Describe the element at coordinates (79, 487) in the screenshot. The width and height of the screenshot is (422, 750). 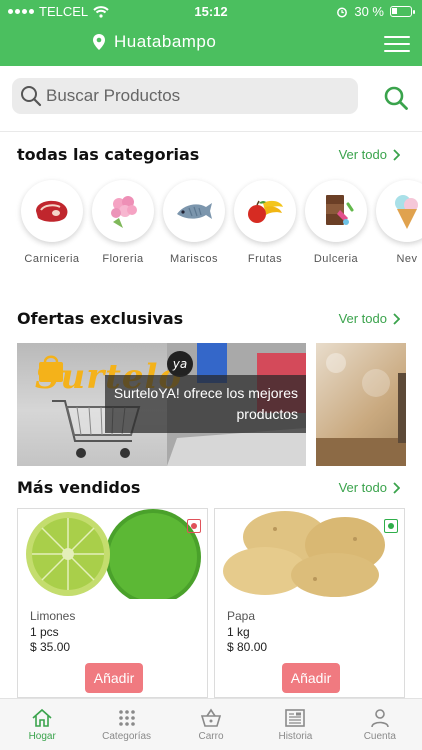
I see `bestsellers-title: Más vendidos` at that location.